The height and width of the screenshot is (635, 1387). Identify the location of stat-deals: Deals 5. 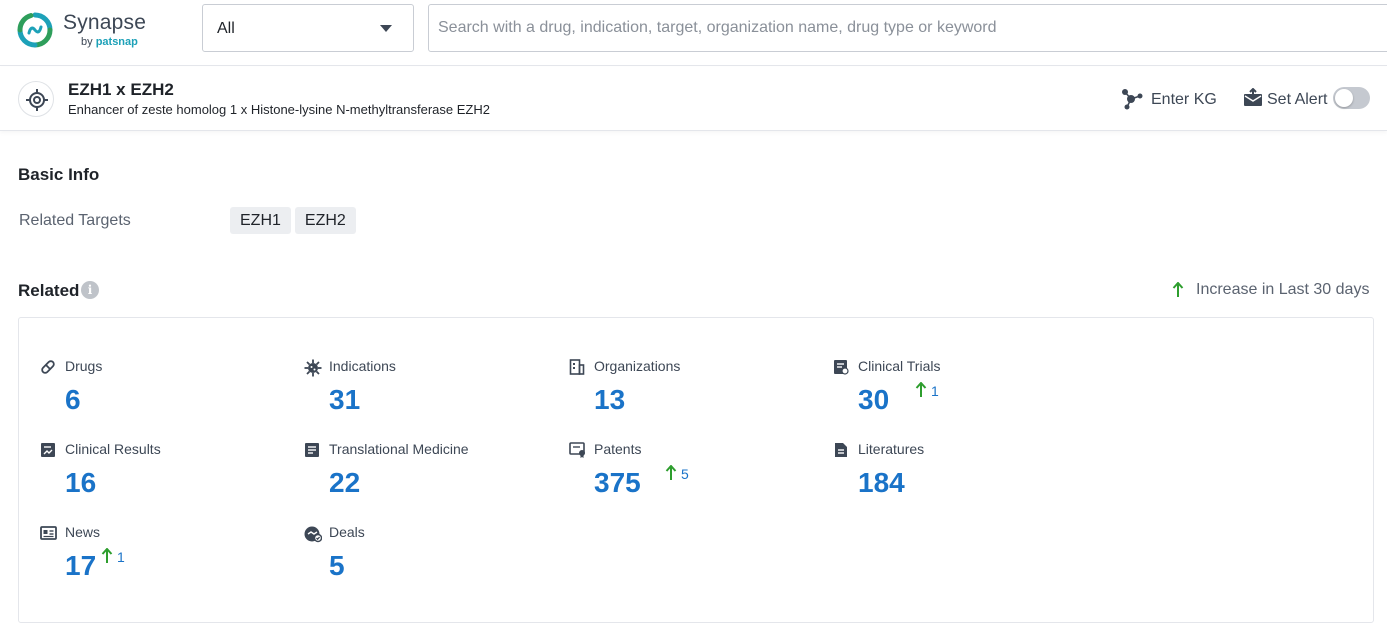
(424, 558).